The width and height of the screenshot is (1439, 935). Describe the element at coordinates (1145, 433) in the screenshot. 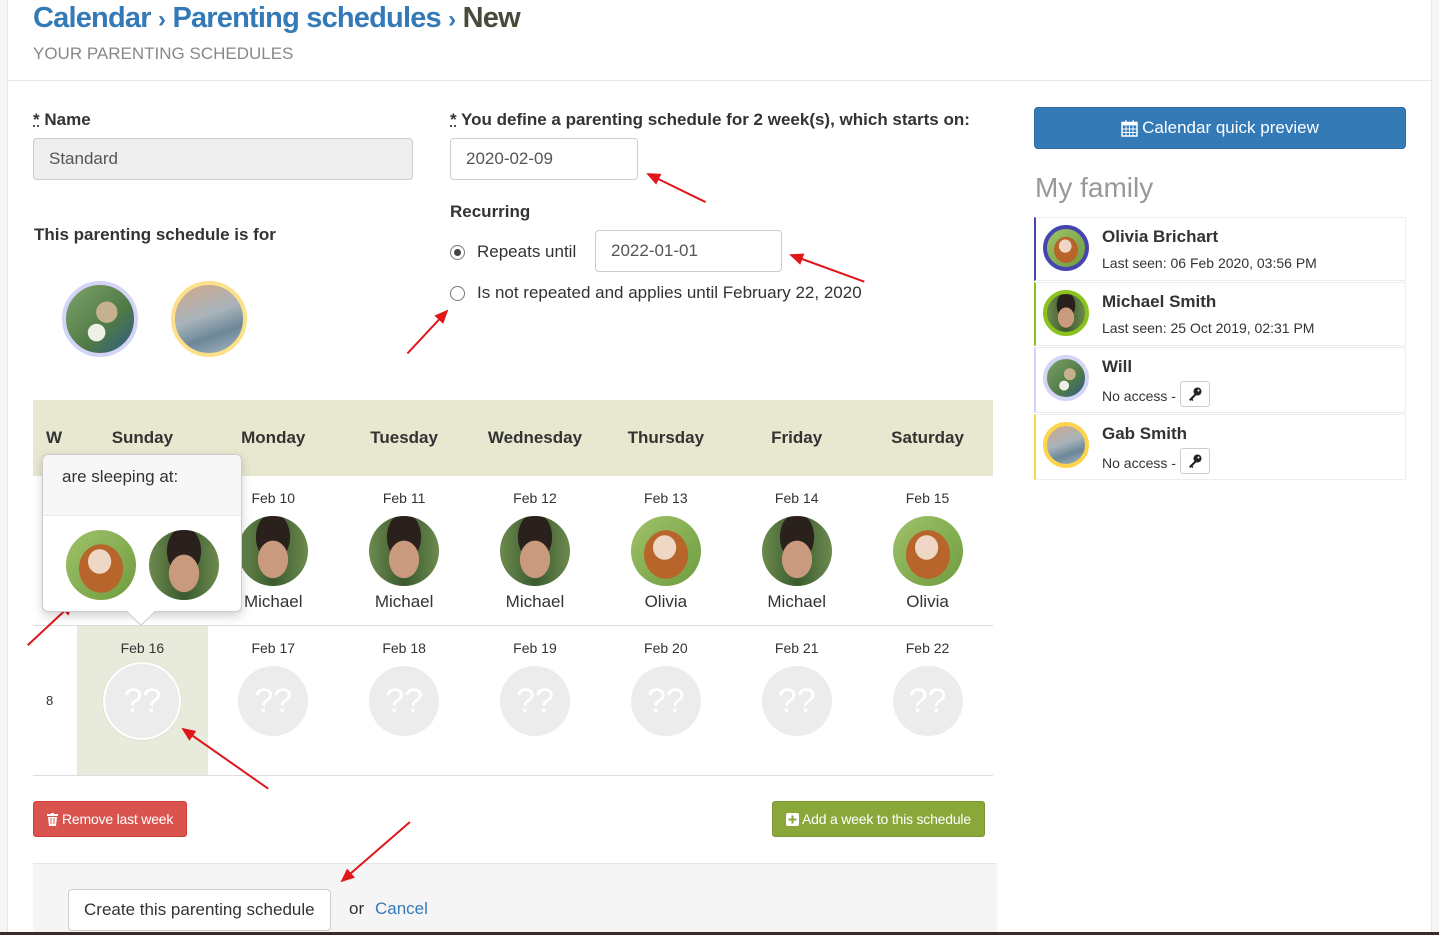

I see `member-name: Gab Smith` at that location.